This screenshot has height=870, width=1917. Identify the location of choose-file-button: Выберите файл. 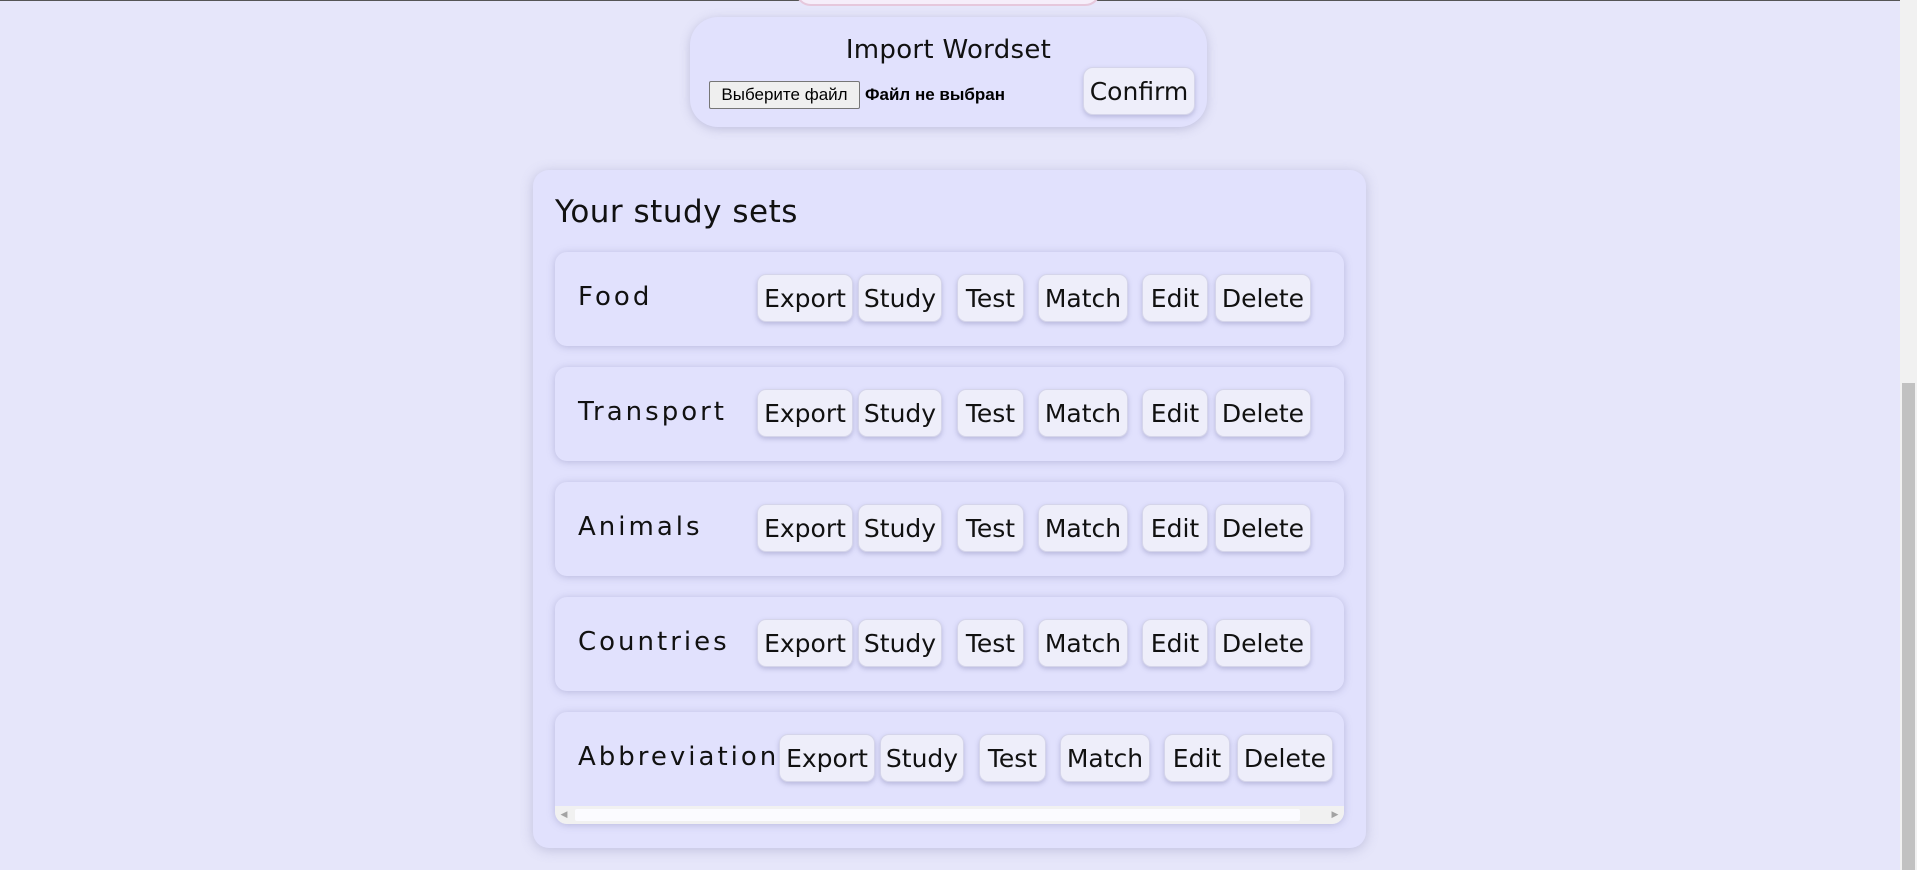
(784, 95).